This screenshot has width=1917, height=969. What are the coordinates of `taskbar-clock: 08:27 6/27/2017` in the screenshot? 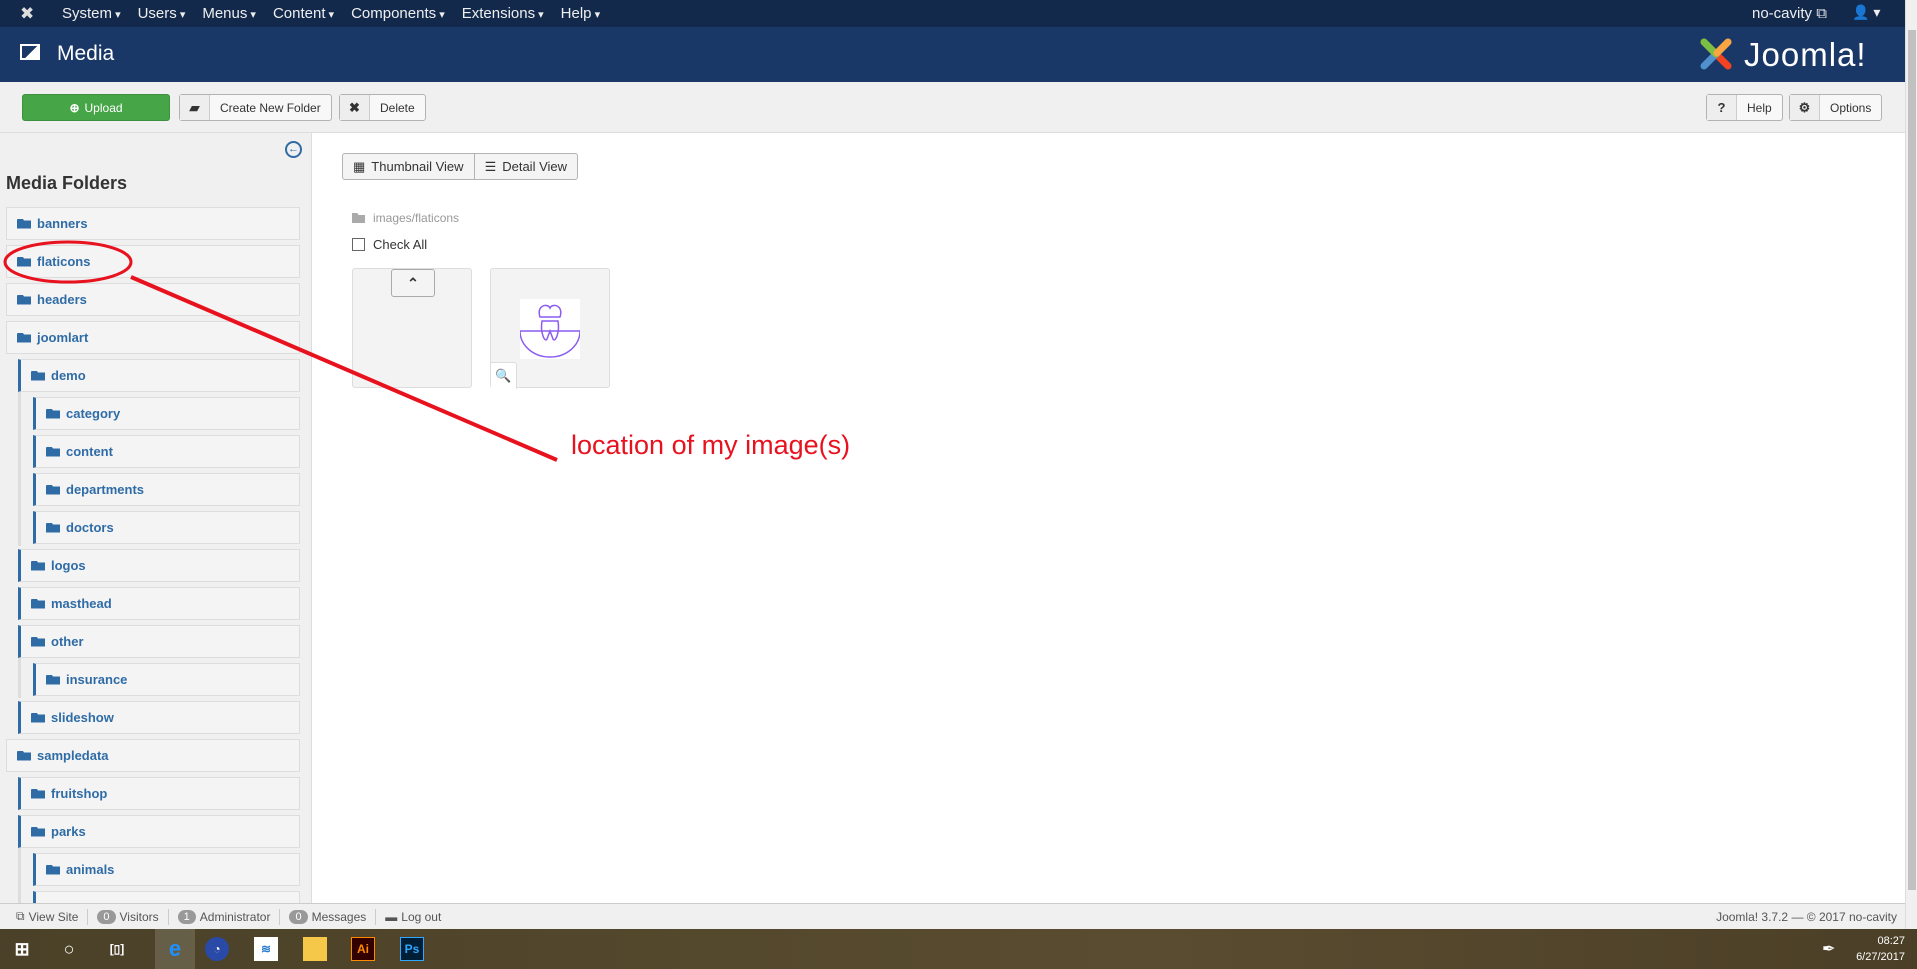 It's located at (1880, 949).